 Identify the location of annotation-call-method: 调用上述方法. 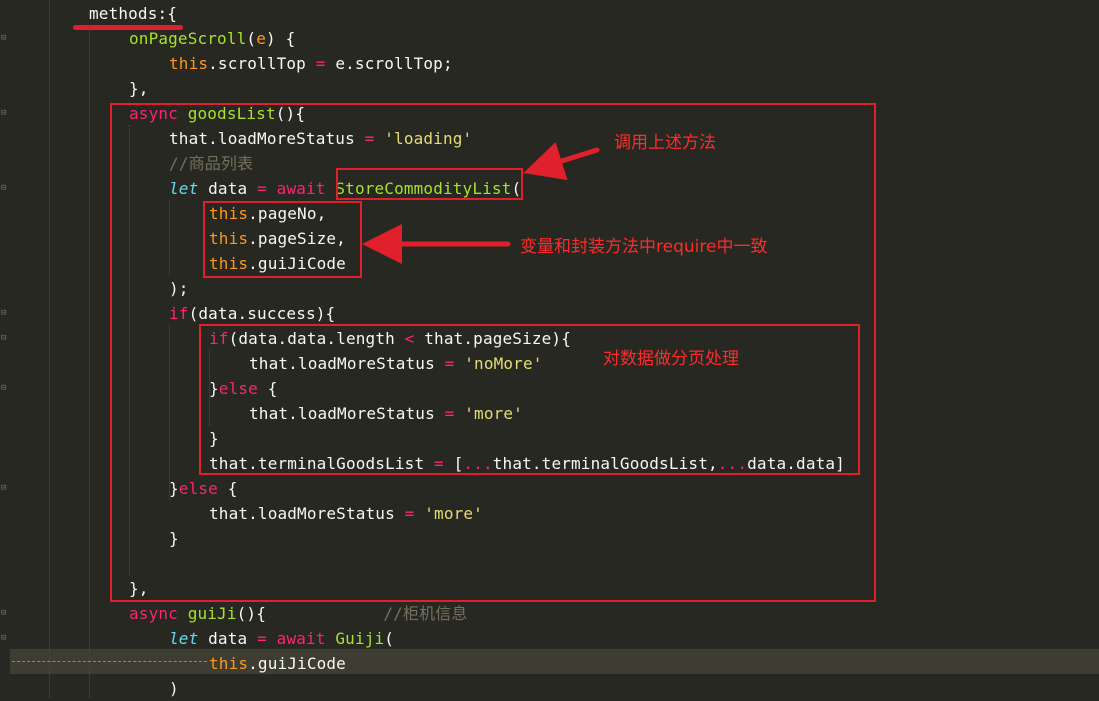
(665, 143).